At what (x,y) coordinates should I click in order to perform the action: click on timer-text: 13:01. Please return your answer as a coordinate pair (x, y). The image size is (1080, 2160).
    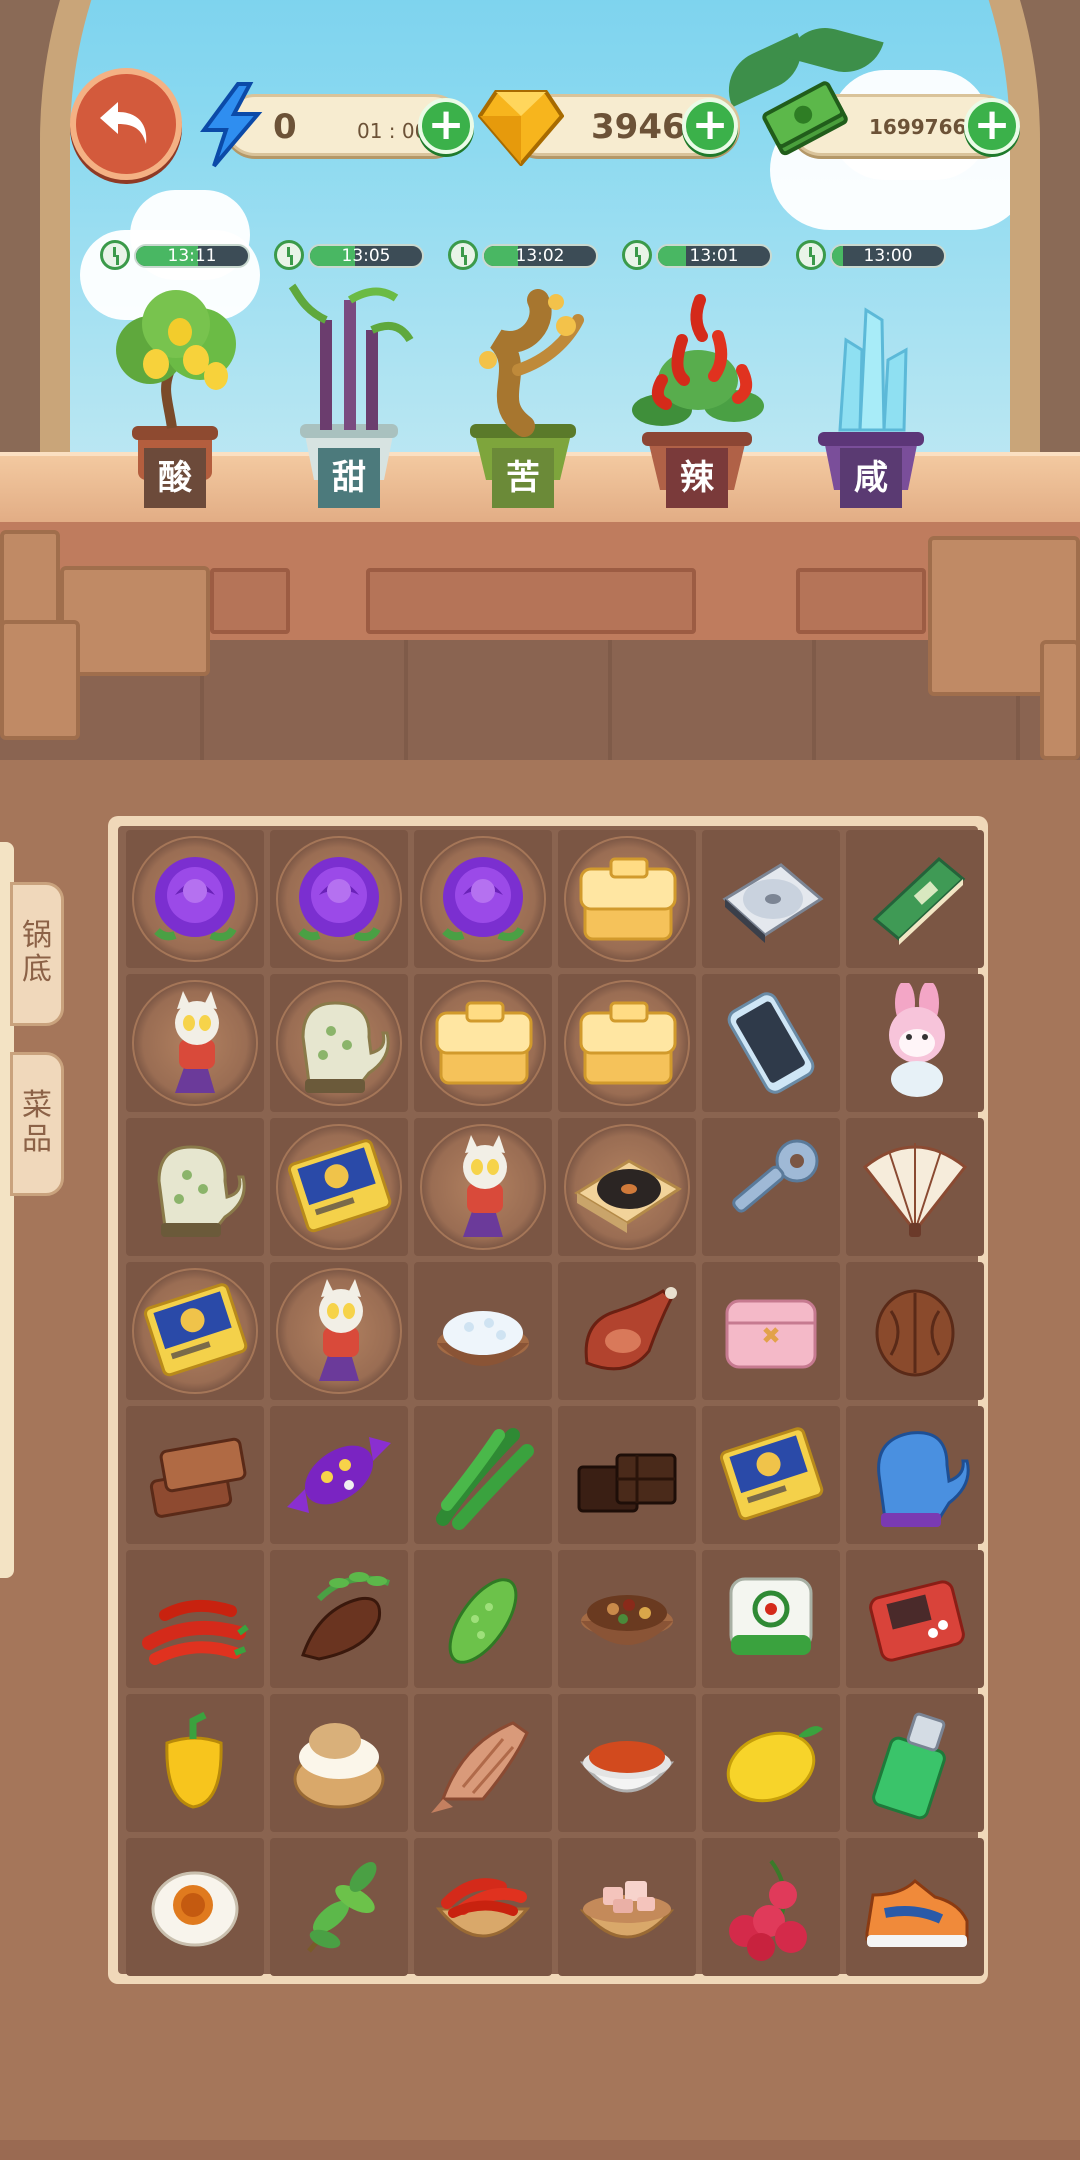
    Looking at the image, I should click on (714, 256).